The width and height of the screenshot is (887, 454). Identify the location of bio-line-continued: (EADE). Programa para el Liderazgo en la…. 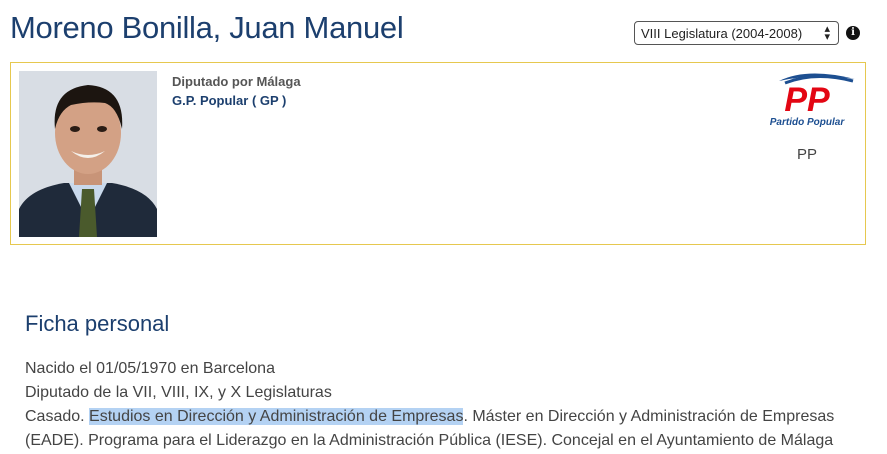
(429, 440).